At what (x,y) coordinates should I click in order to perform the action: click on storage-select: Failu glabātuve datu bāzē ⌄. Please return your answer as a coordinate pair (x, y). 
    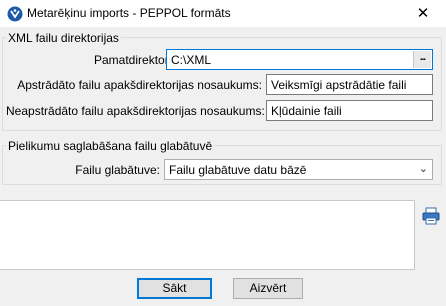
    Looking at the image, I should click on (298, 169).